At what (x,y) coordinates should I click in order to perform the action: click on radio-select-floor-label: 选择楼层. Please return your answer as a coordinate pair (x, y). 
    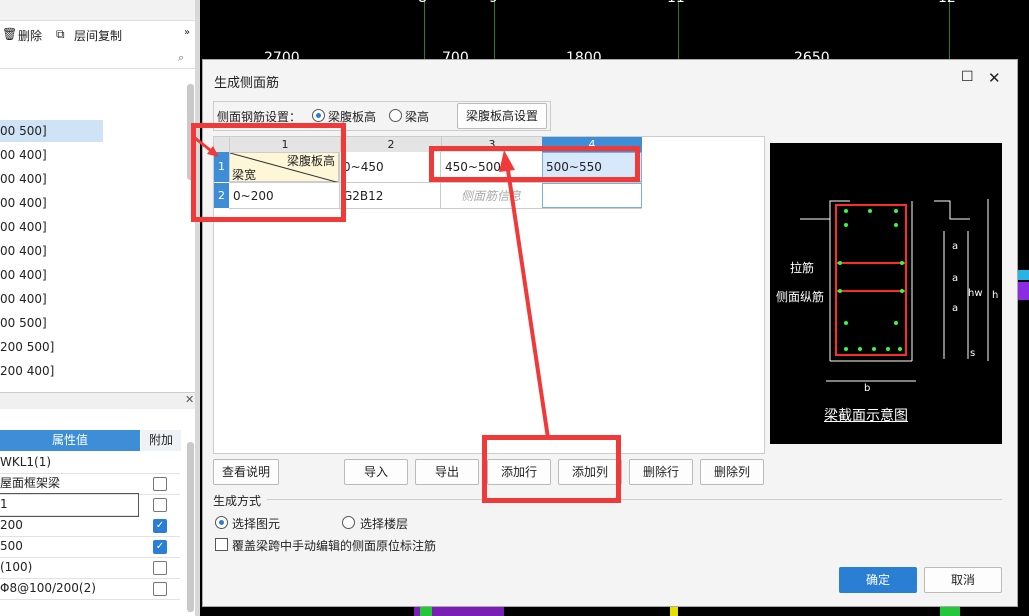
    Looking at the image, I should click on (384, 524).